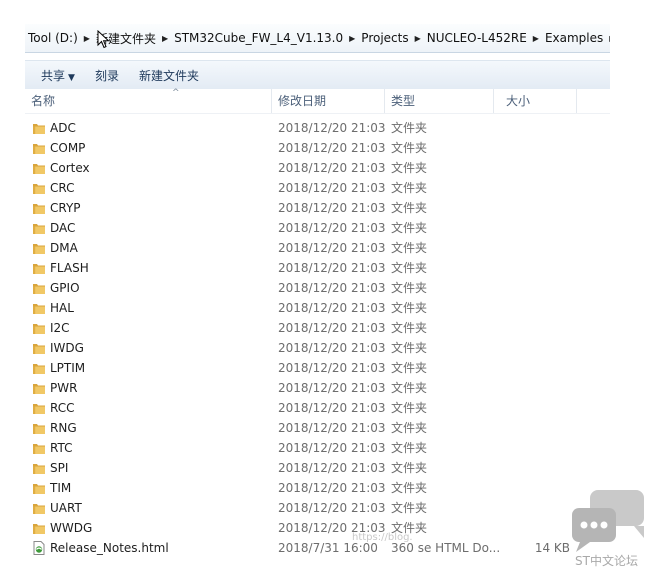 The width and height of the screenshot is (652, 574). I want to click on column-date-label: 修改日期, so click(302, 101).